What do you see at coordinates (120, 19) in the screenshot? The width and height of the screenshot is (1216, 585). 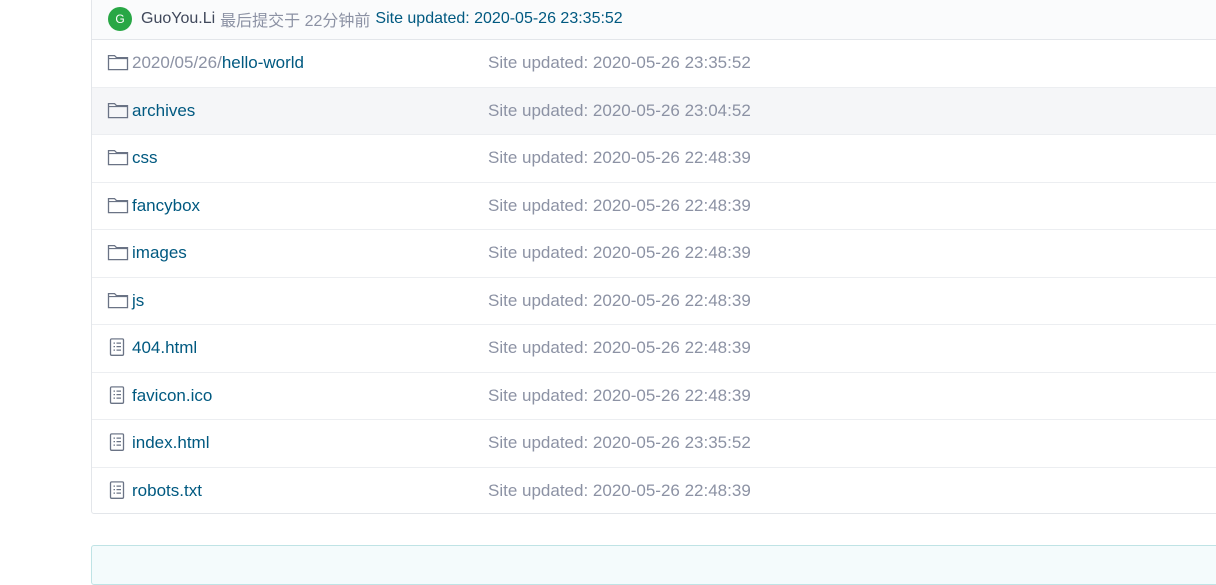 I see `avatar: G` at bounding box center [120, 19].